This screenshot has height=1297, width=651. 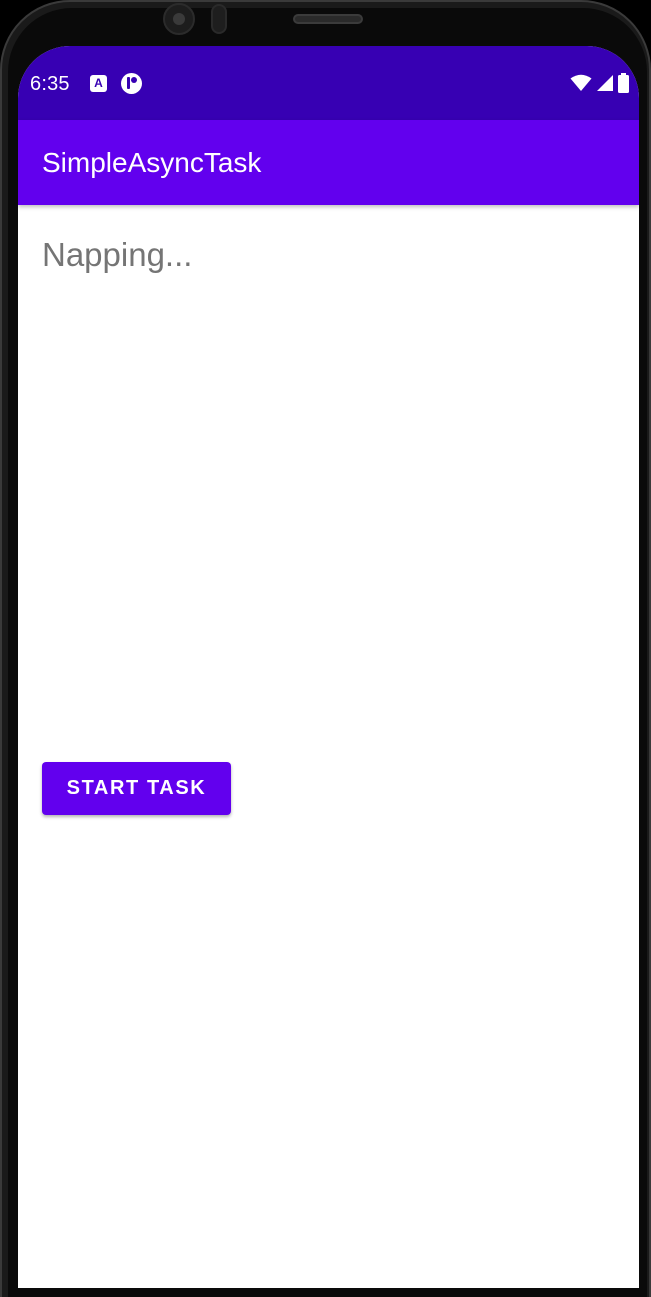 What do you see at coordinates (179, 19) in the screenshot?
I see `front-camera` at bounding box center [179, 19].